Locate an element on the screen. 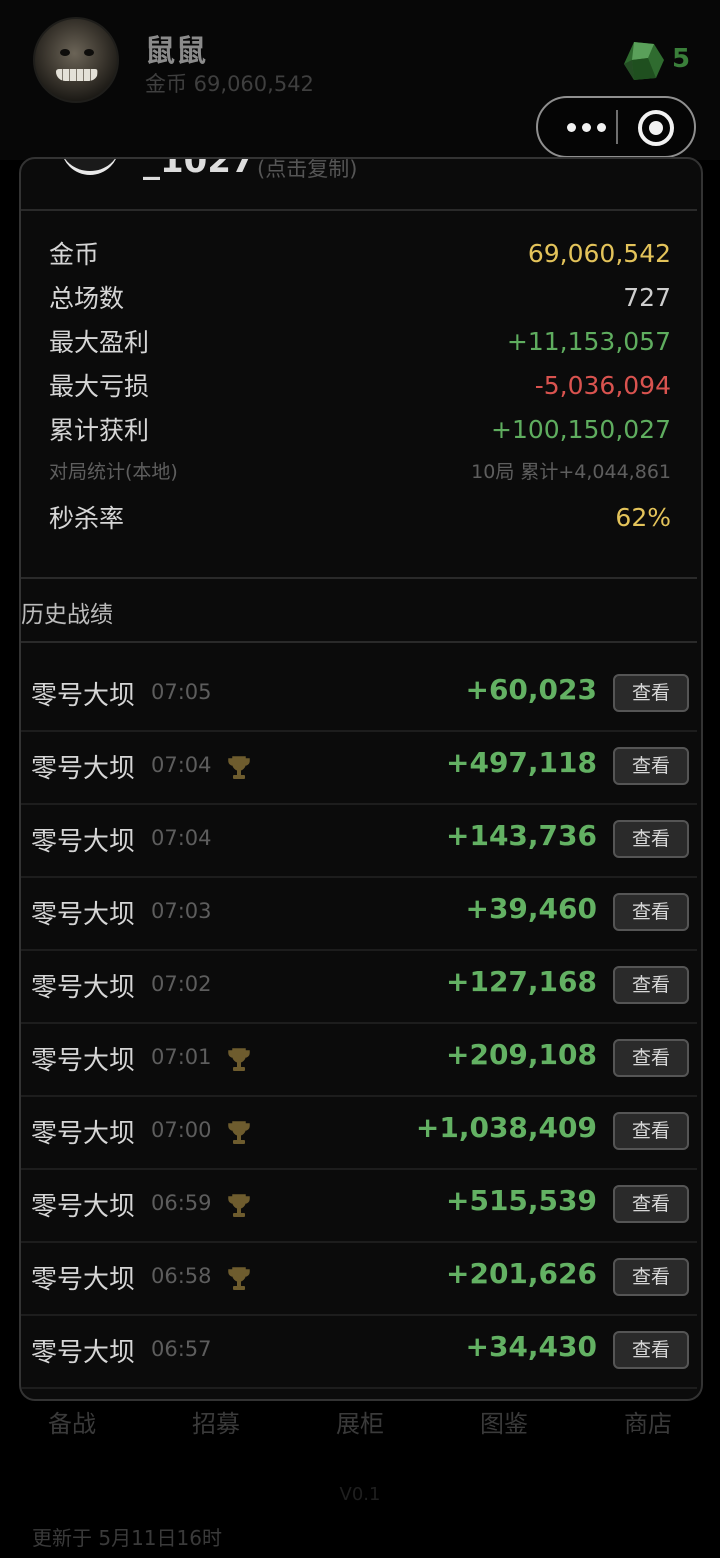 This screenshot has width=720, height=1558. copy-hint: (点击复制) is located at coordinates (307, 171).